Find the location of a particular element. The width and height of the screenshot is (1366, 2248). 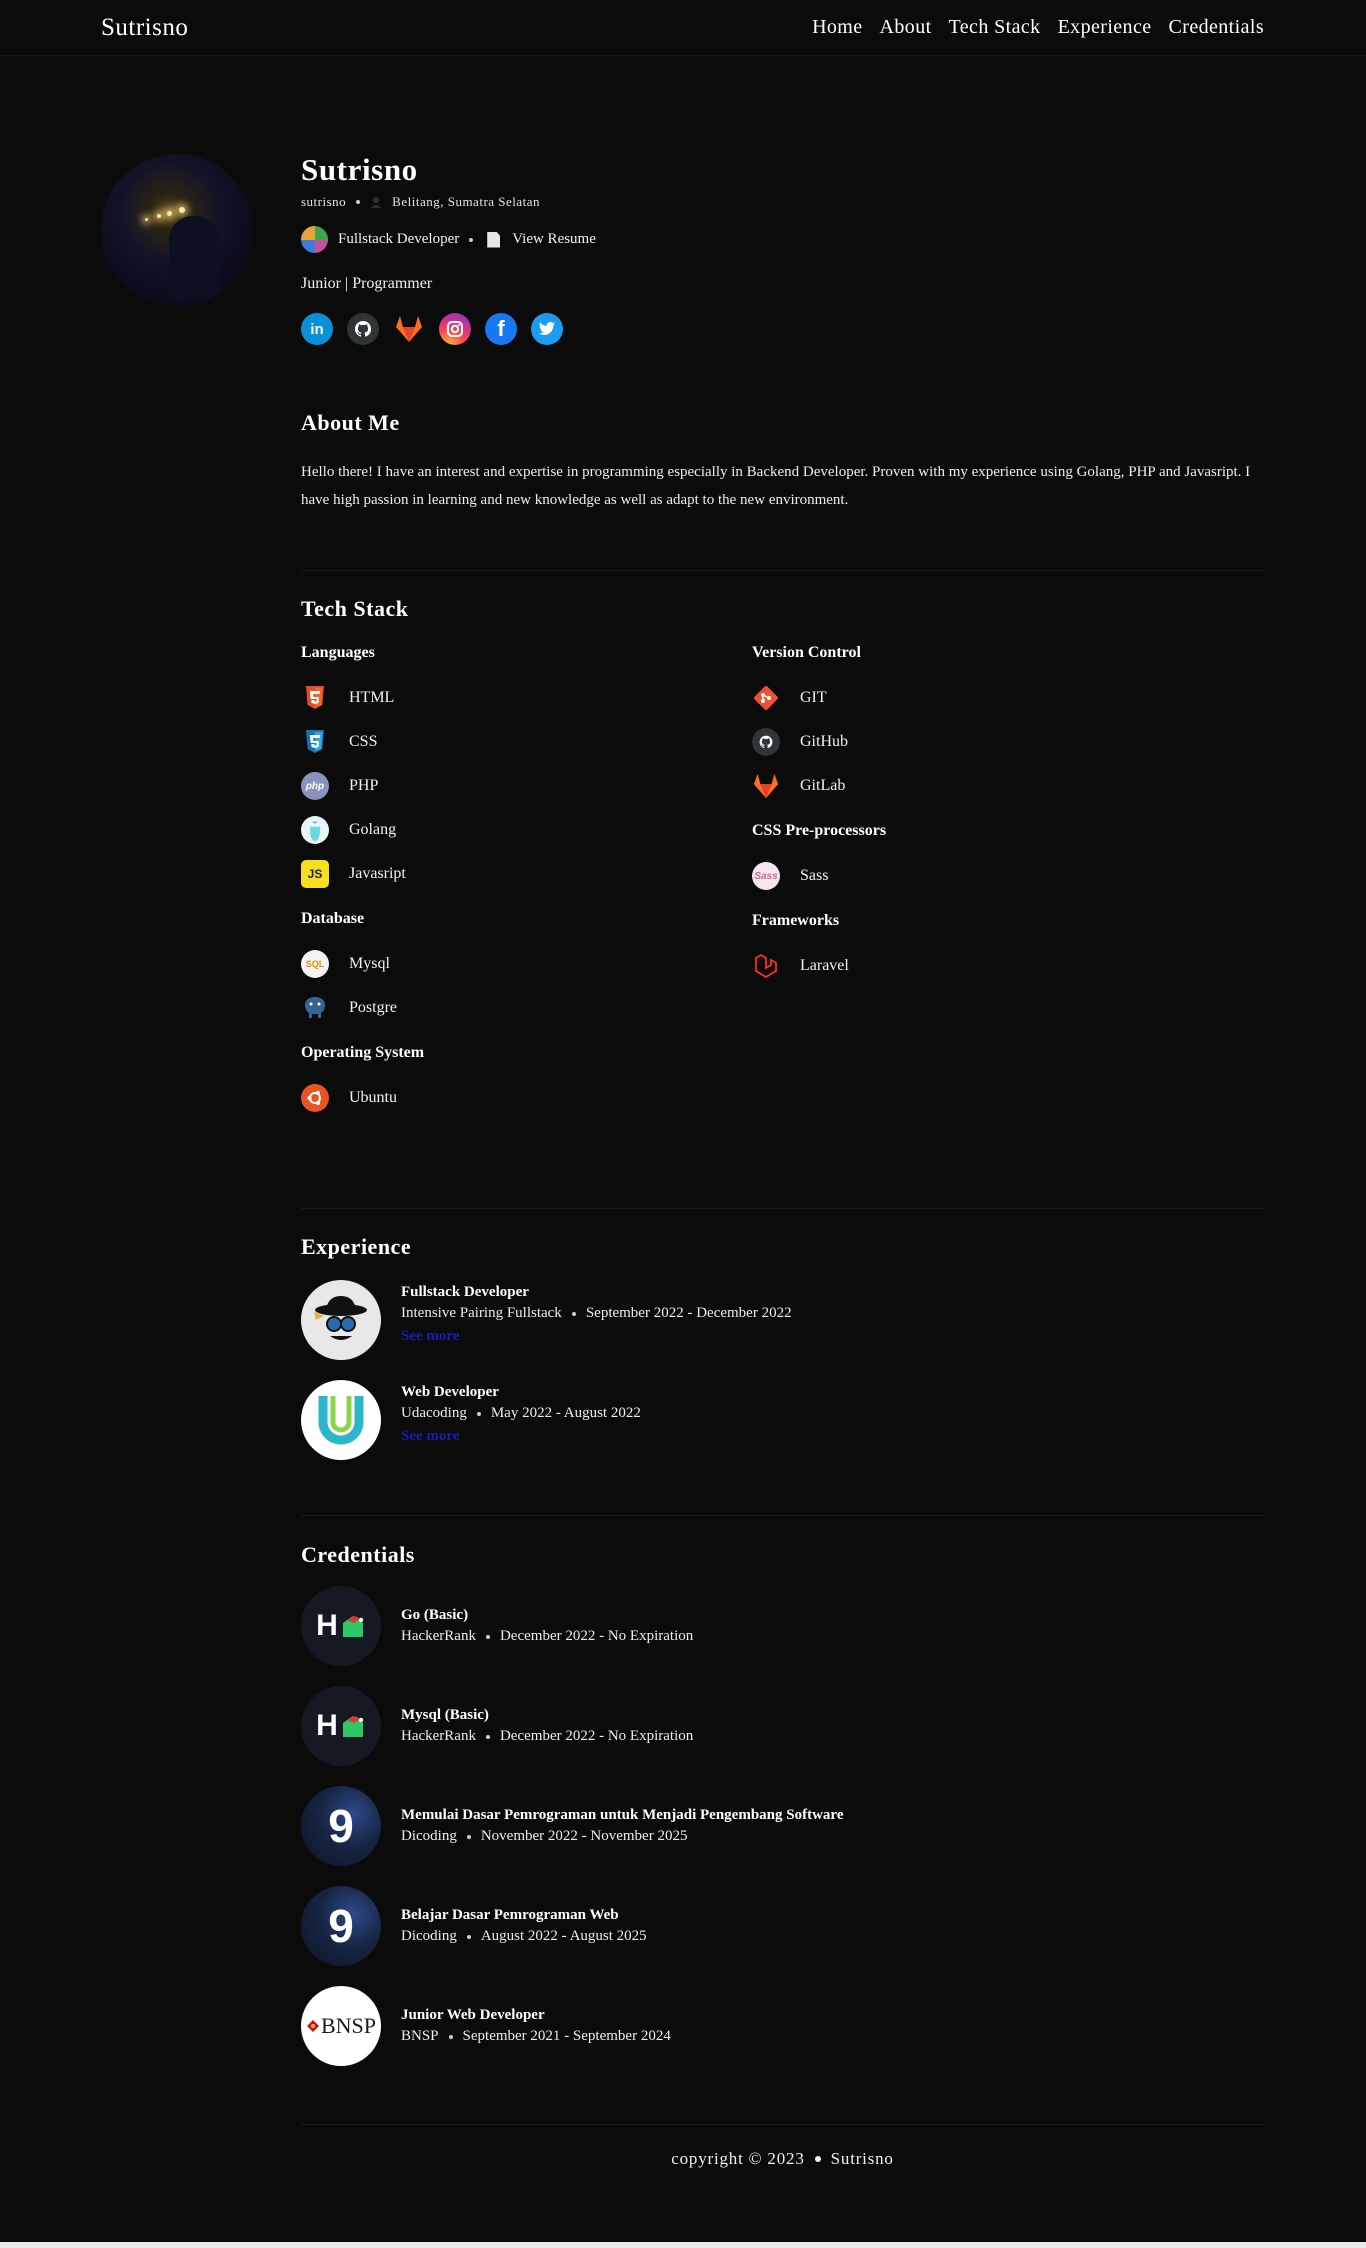

javascript-icon: JS is located at coordinates (315, 874).